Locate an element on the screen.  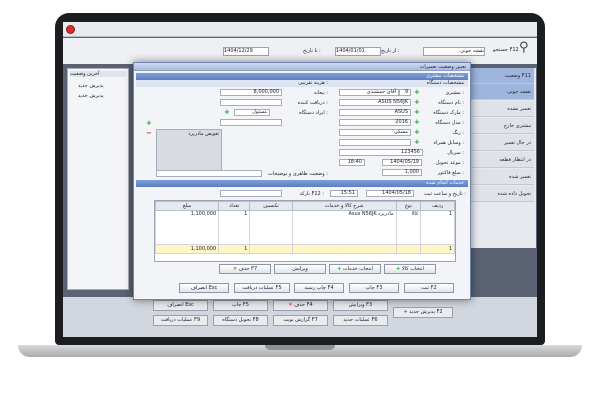
accessory-label: وسایل همراه : is located at coordinates (448, 143).